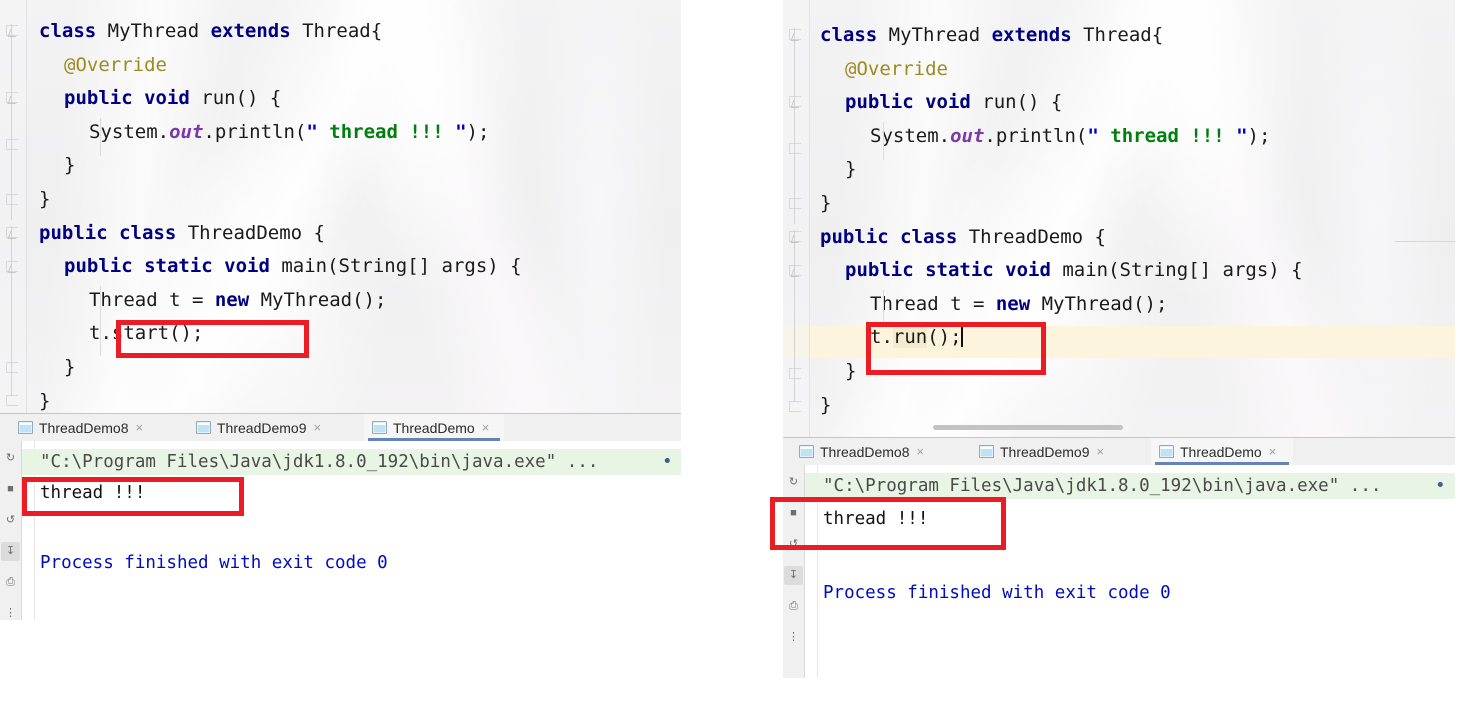 The width and height of the screenshot is (1478, 706). What do you see at coordinates (876, 519) in the screenshot?
I see `console-program-output: thread !!!` at bounding box center [876, 519].